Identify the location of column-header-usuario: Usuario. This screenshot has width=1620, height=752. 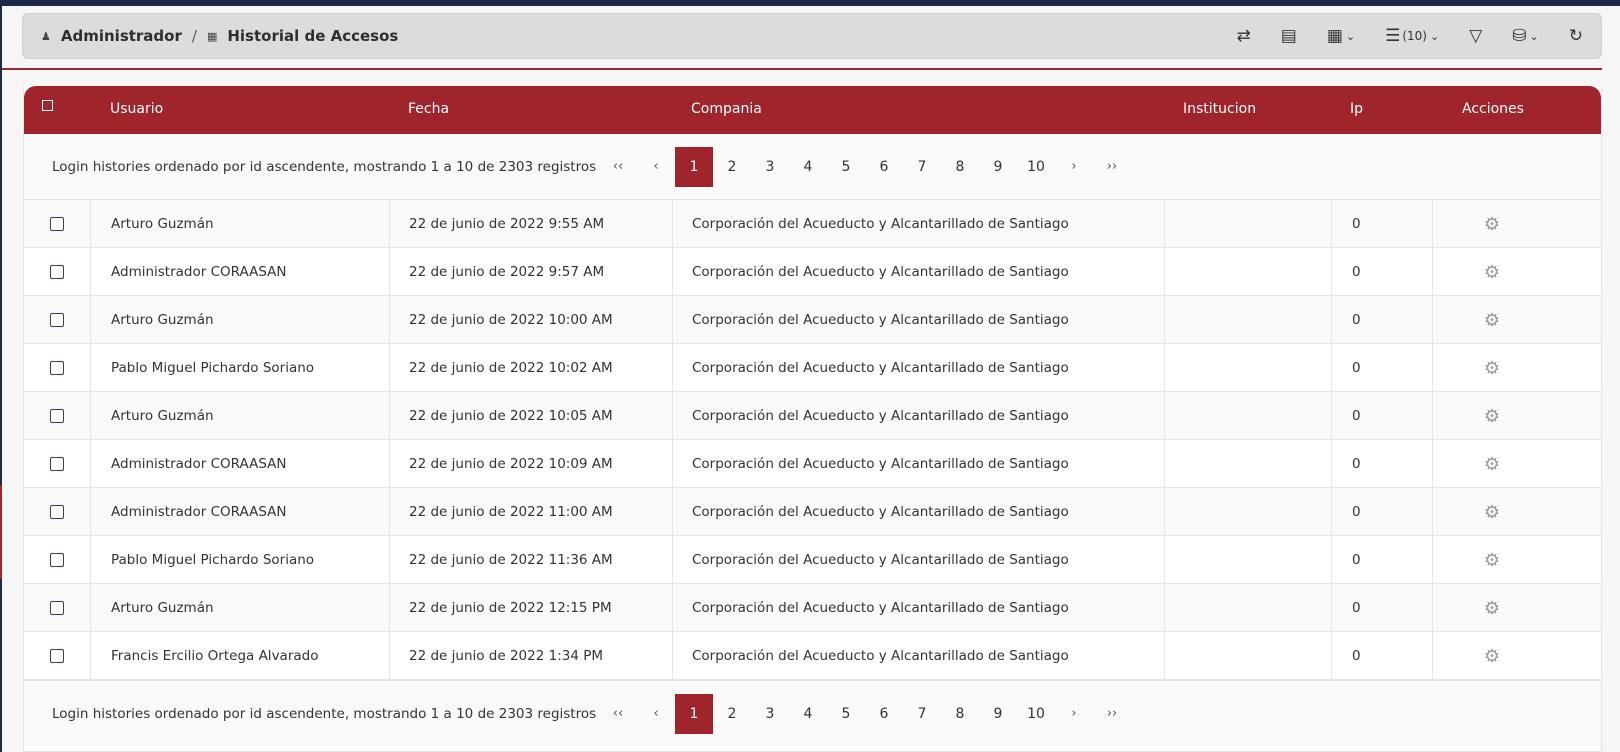
(136, 109).